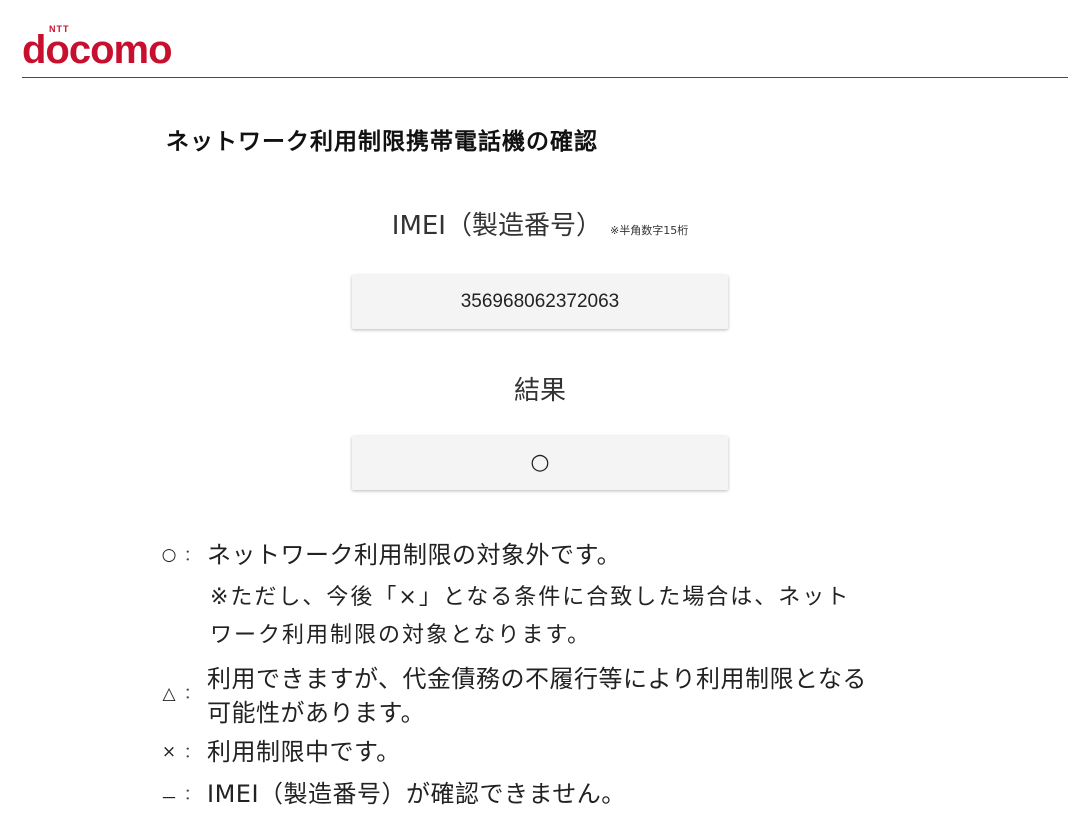  What do you see at coordinates (169, 694) in the screenshot?
I see `legend-symbol-triangle: △` at bounding box center [169, 694].